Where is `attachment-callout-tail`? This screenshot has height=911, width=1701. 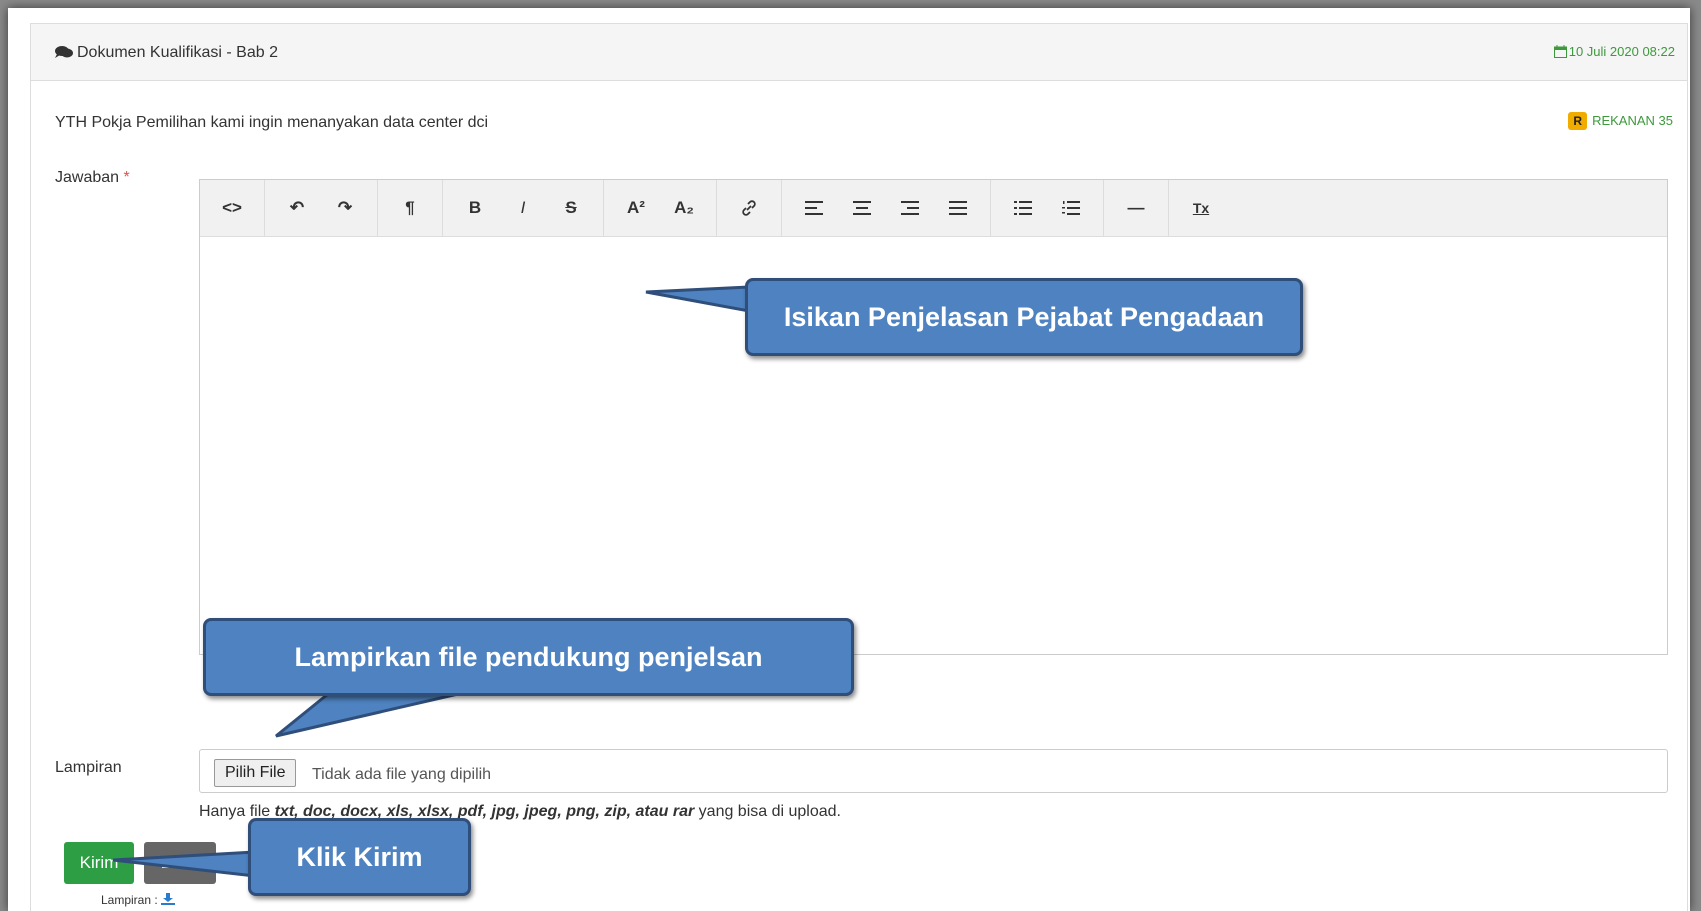
attachment-callout-tail is located at coordinates (367, 715).